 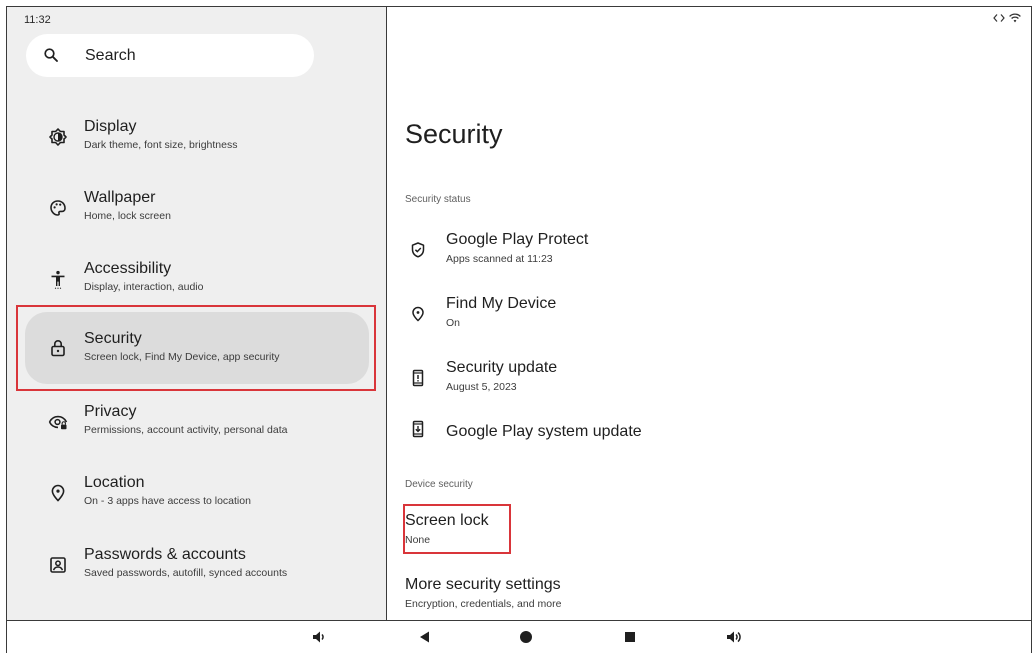 I want to click on shield-check-icon, so click(x=418, y=250).